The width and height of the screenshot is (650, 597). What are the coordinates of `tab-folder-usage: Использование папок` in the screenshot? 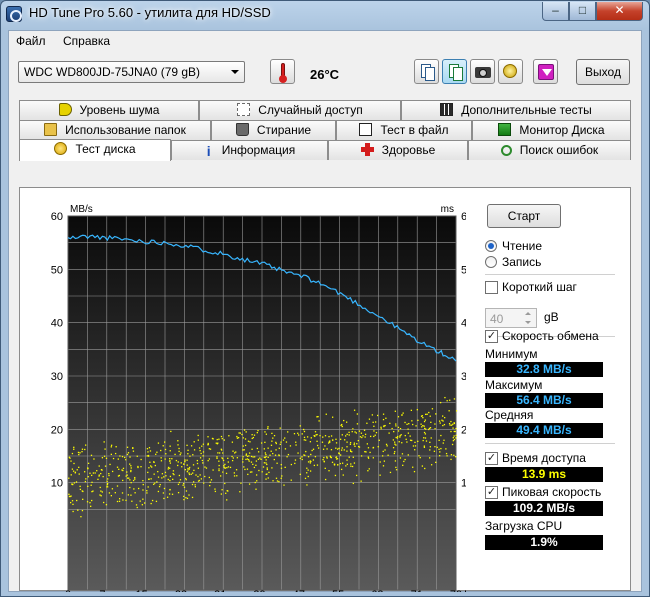 It's located at (115, 130).